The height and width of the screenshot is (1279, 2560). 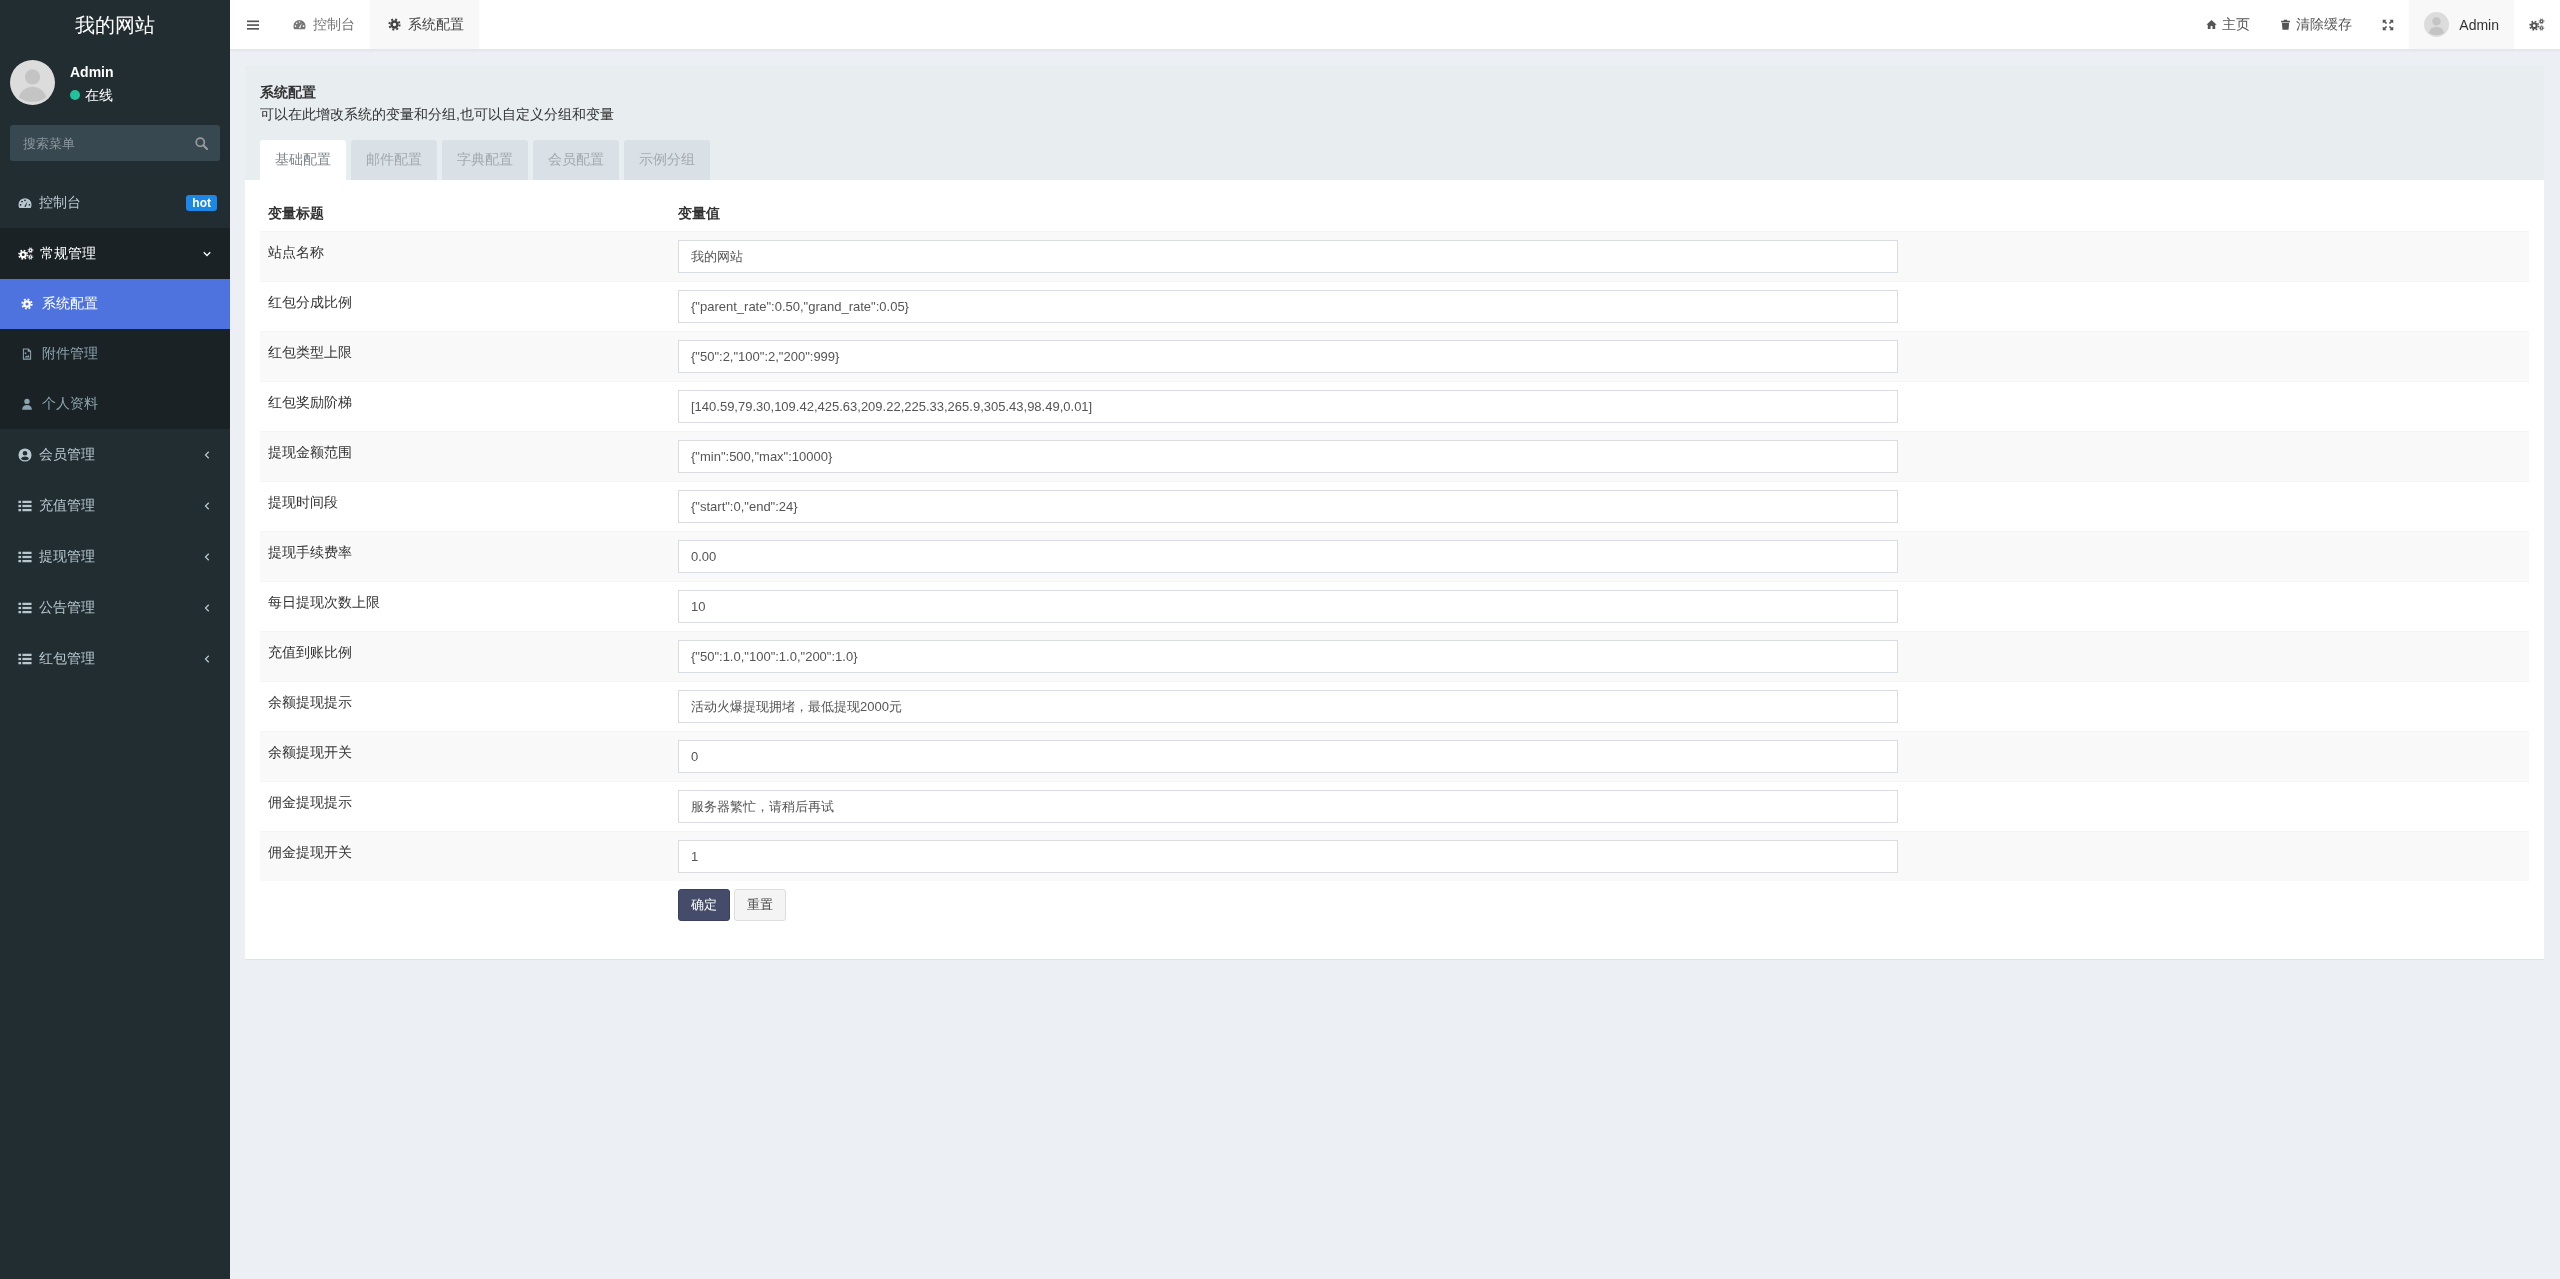 I want to click on search-field: 搜索菜单, so click(x=115, y=143).